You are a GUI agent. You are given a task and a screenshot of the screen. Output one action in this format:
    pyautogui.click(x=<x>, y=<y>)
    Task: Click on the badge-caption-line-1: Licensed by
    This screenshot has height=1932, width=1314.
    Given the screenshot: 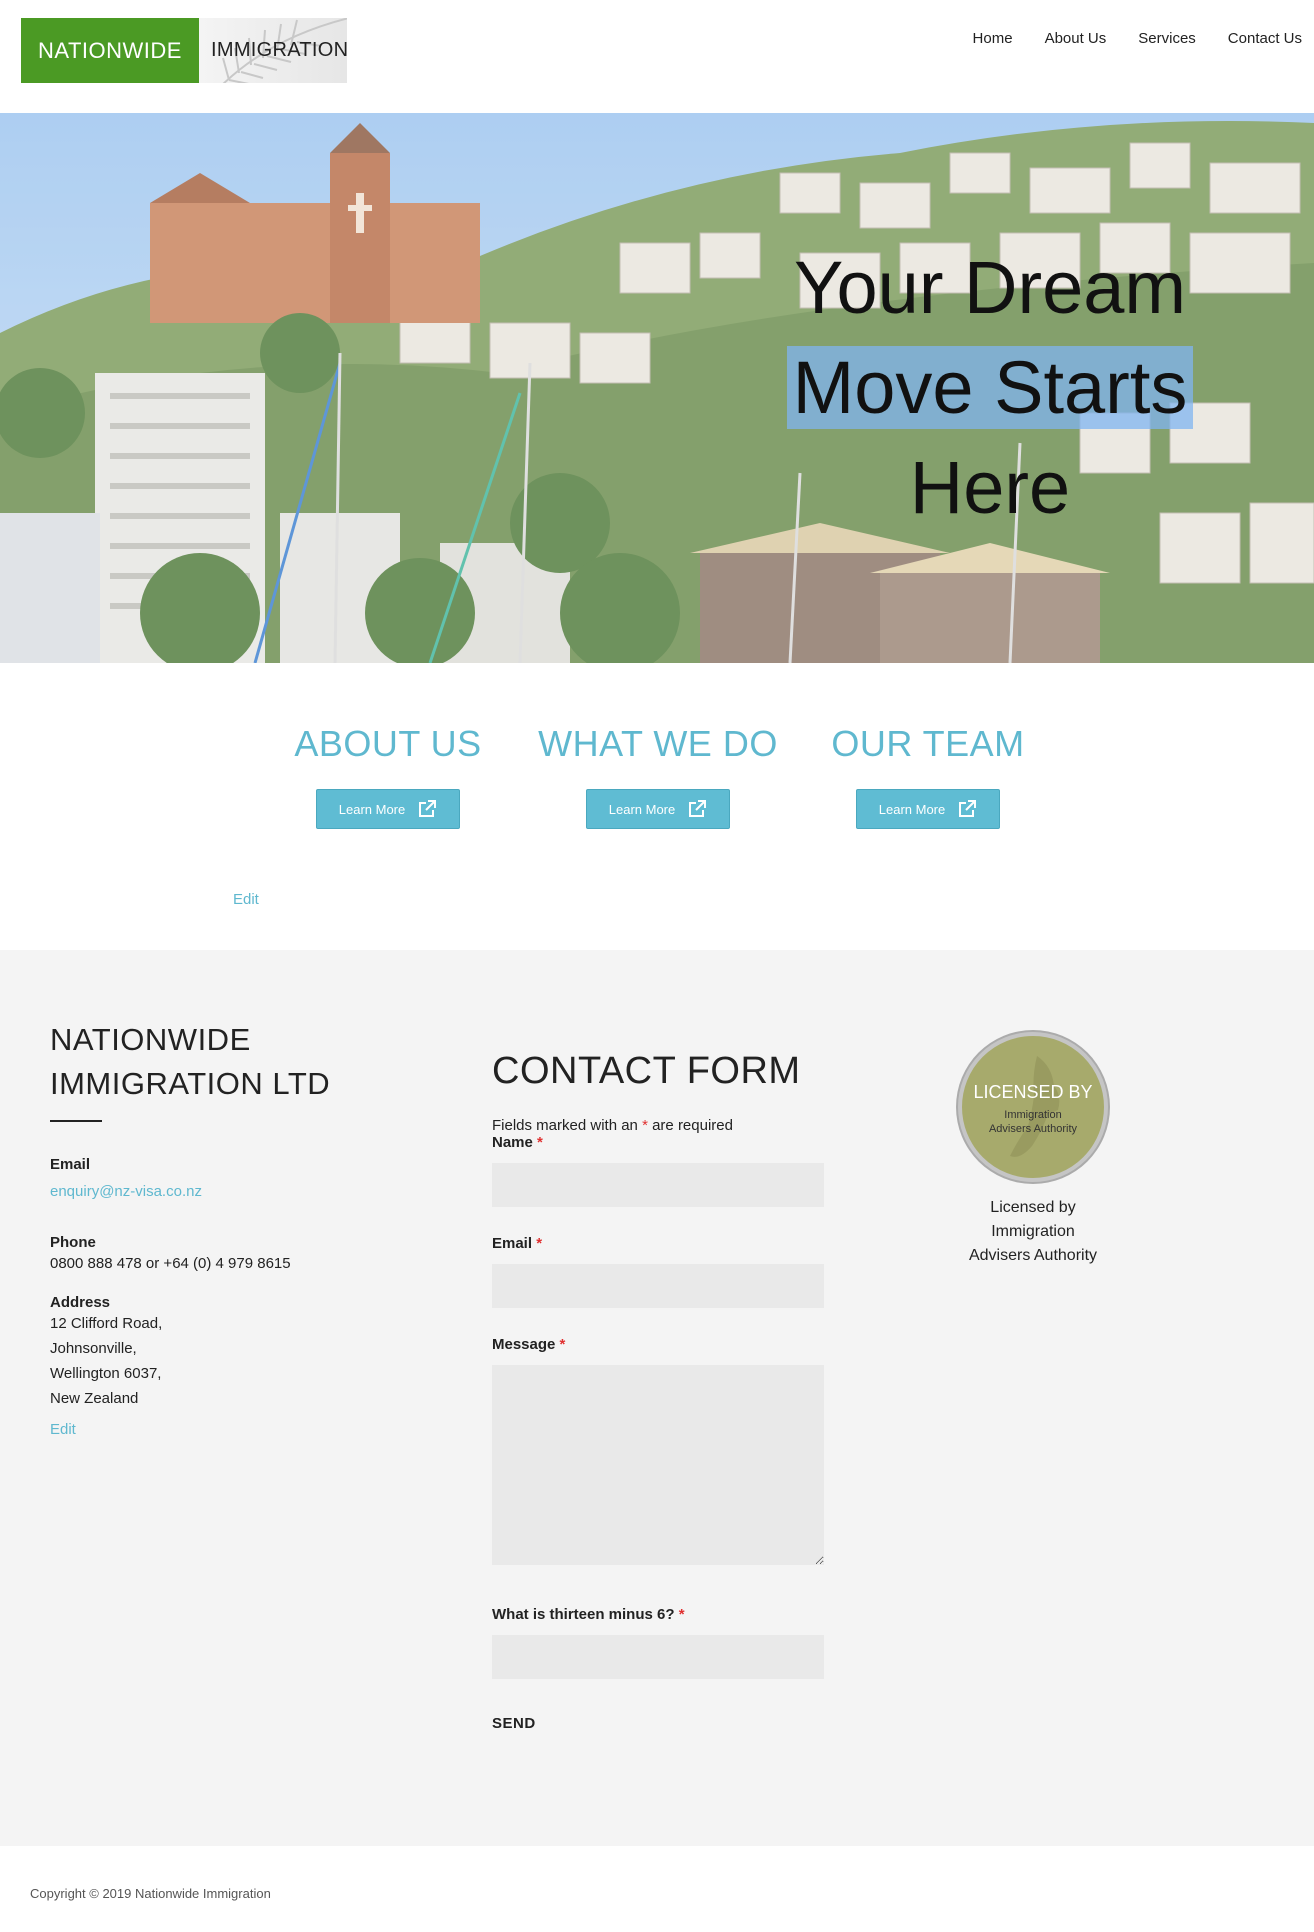 What is the action you would take?
    pyautogui.click(x=1033, y=1207)
    